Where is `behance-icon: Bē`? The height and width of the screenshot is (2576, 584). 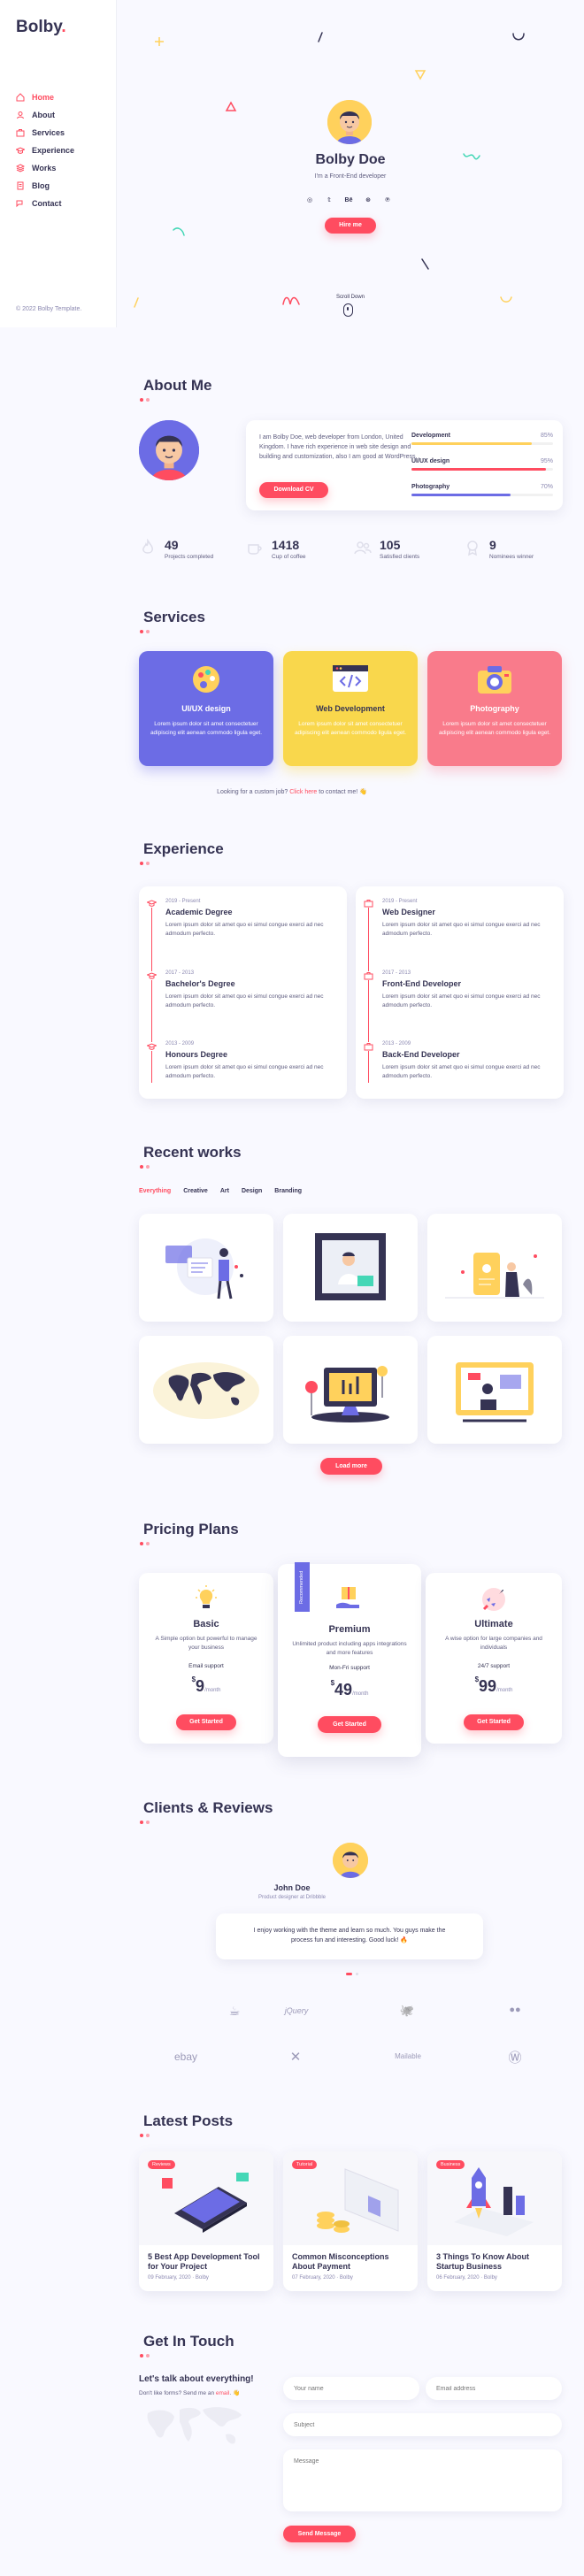 behance-icon: Bē is located at coordinates (349, 200).